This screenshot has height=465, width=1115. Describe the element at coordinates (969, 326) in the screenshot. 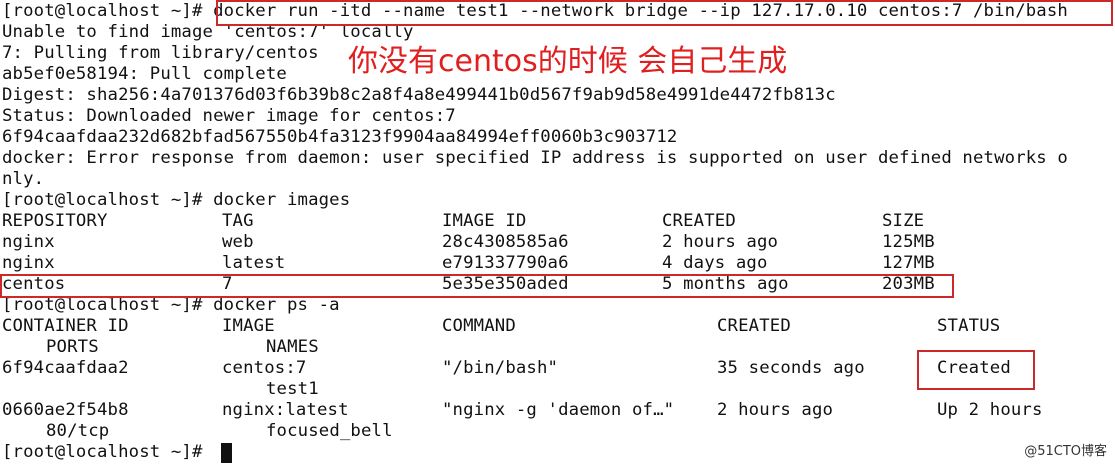

I see `ps-header-status: STATUS` at that location.